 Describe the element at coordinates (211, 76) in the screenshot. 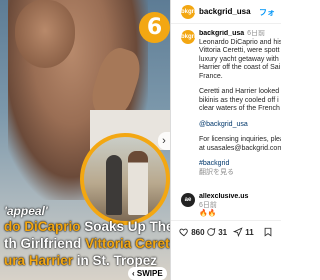

I see `caption-line: France.` at that location.